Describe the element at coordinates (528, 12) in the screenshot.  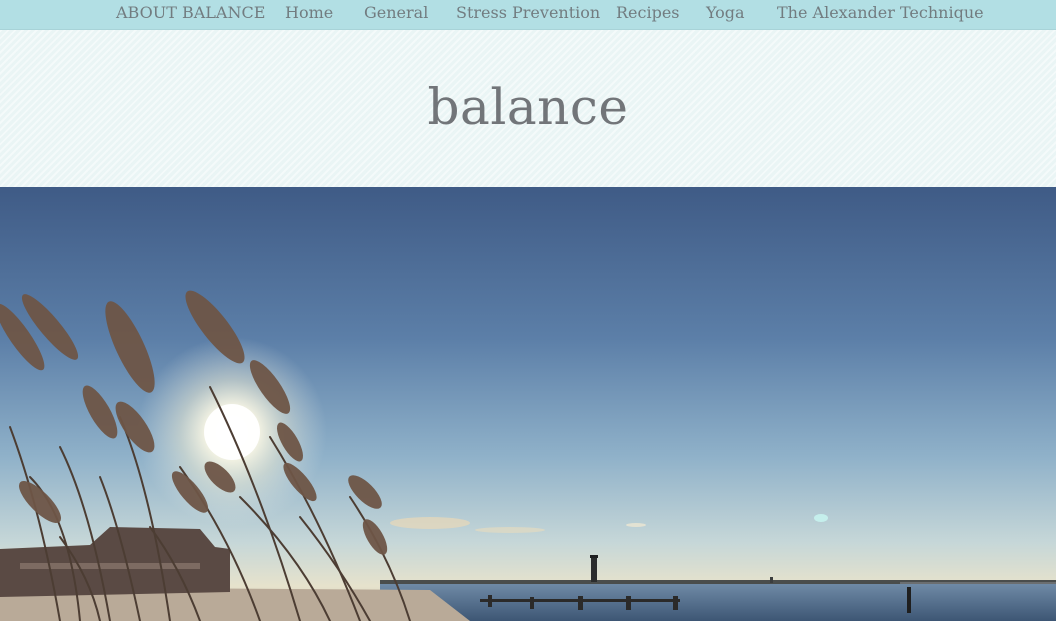
I see `nav-item-stress-prevention: Stress Prevention` at that location.